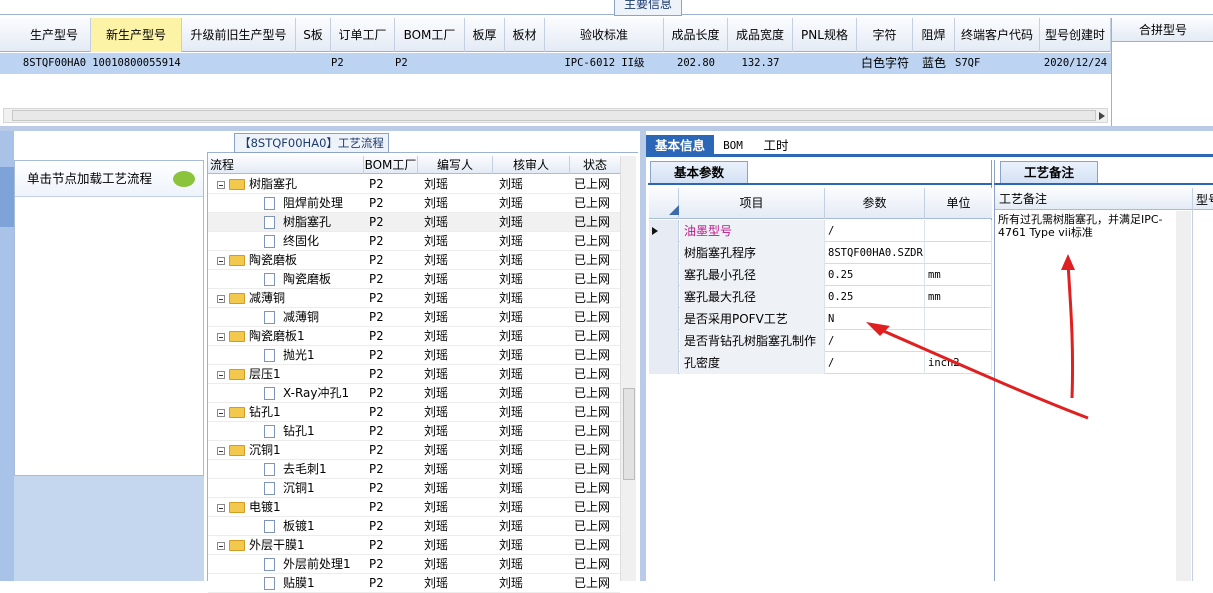 This screenshot has width=1213, height=593. What do you see at coordinates (525, 35) in the screenshot?
I see `col-header-material: 板材` at bounding box center [525, 35].